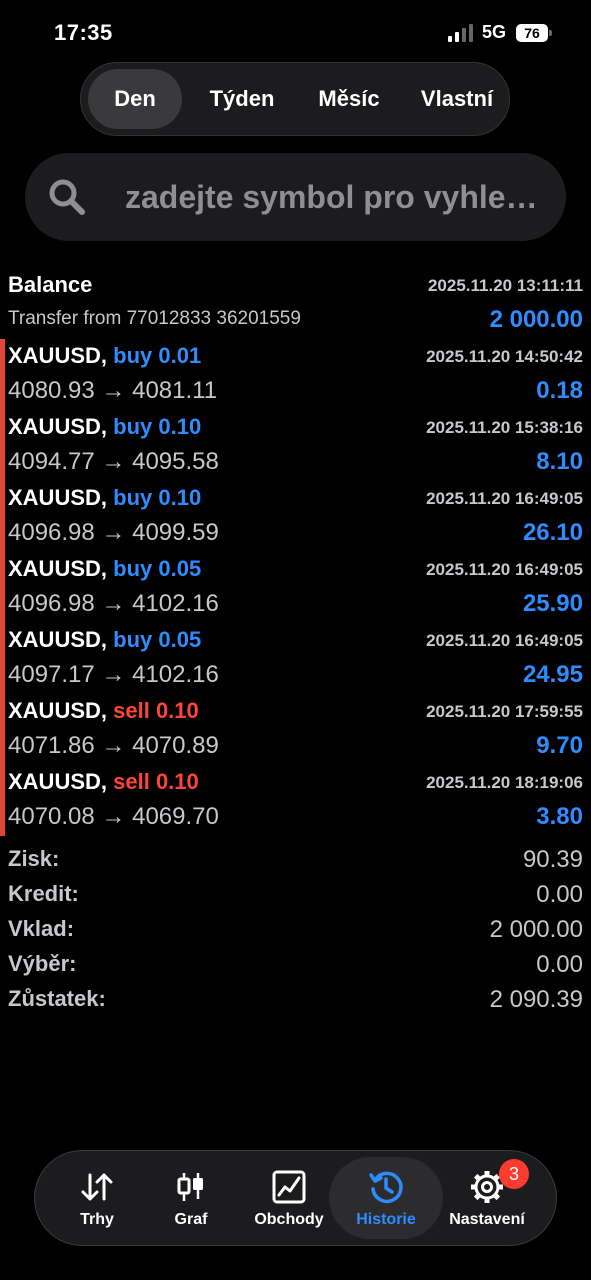 Image resolution: width=591 pixels, height=1280 pixels. I want to click on deal-profit: 3.80, so click(559, 816).